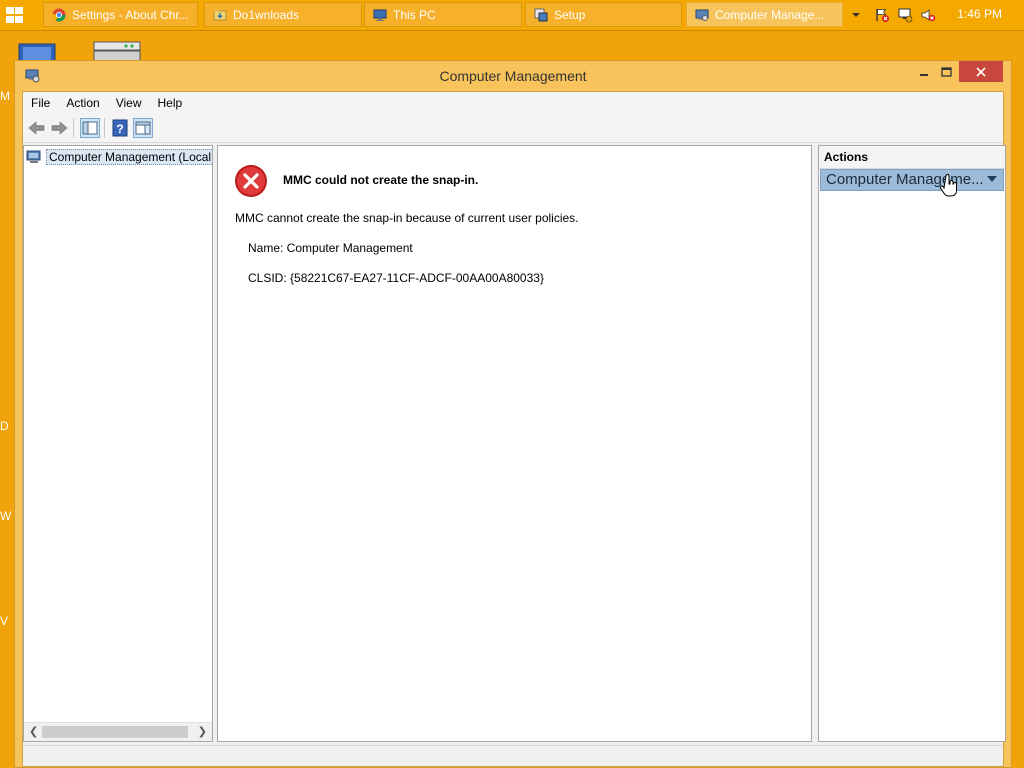  Describe the element at coordinates (220, 14) in the screenshot. I see `folder-icon` at that location.